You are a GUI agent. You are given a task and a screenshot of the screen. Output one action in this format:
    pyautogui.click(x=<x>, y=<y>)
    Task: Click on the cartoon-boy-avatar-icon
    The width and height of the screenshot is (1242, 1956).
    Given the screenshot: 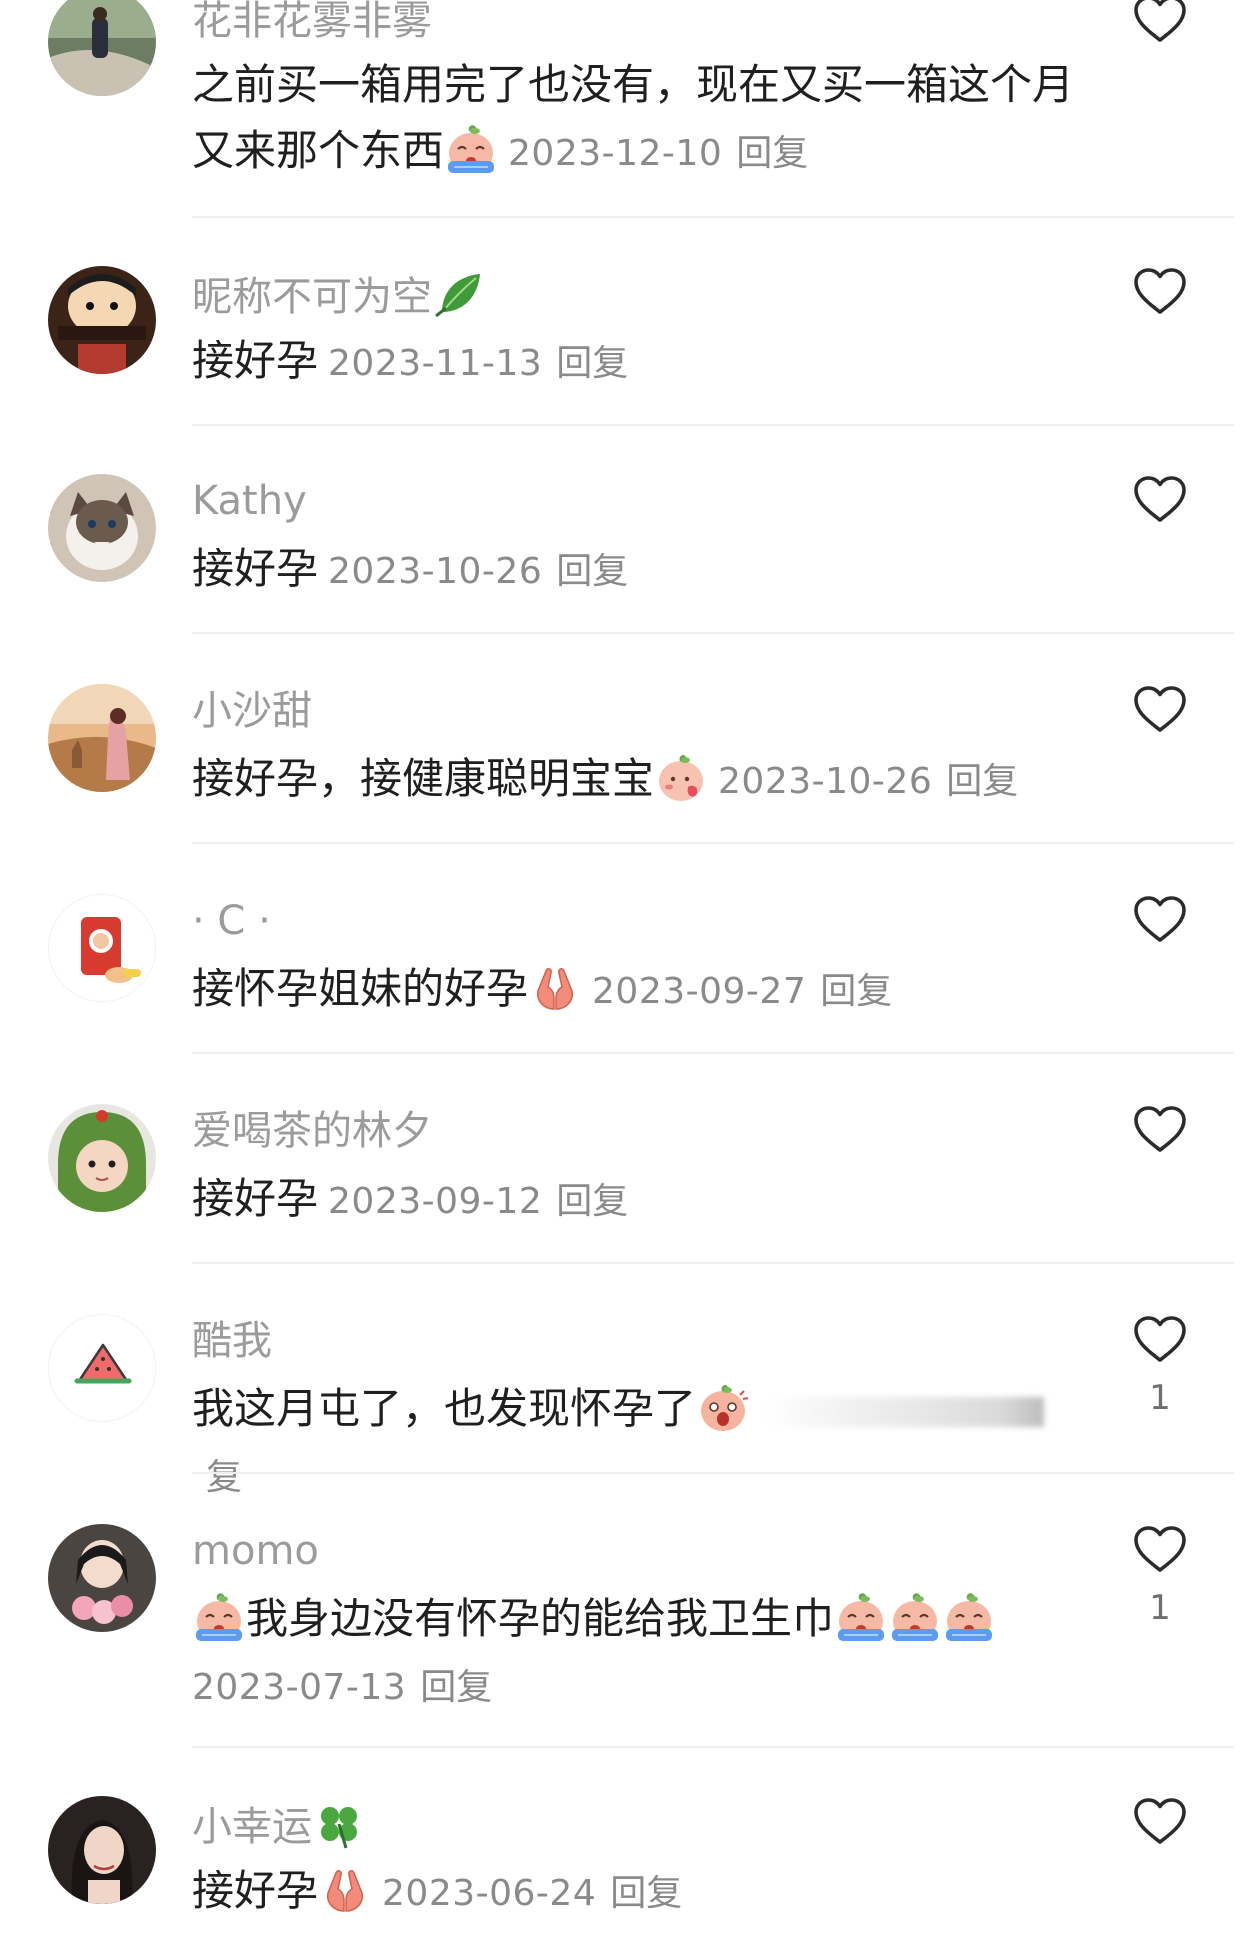 What is the action you would take?
    pyautogui.click(x=102, y=320)
    